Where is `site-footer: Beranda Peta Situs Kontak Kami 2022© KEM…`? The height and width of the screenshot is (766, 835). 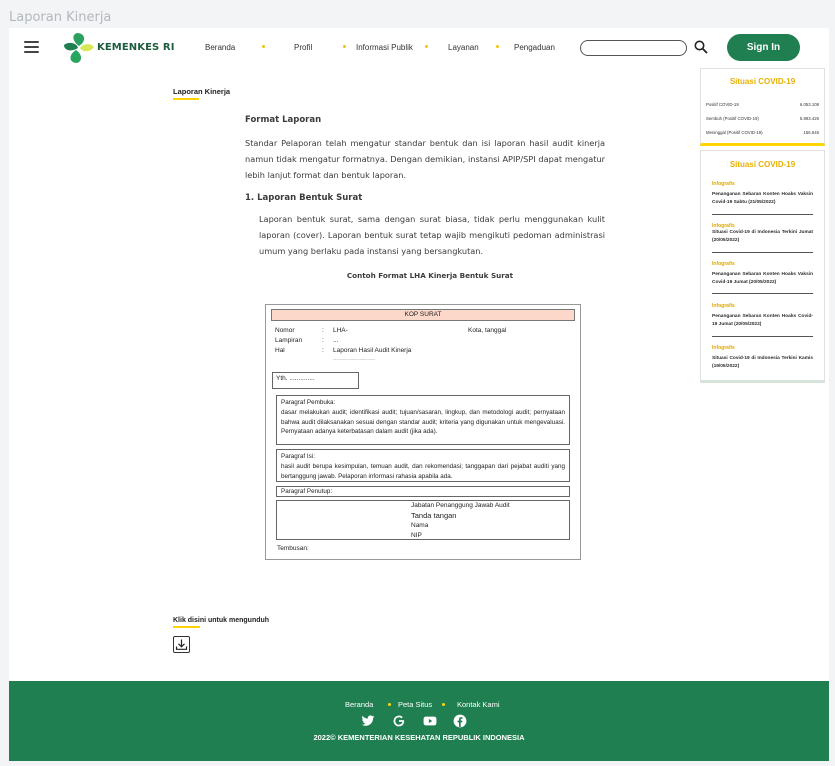 site-footer: Beranda Peta Situs Kontak Kami 2022© KEM… is located at coordinates (419, 721).